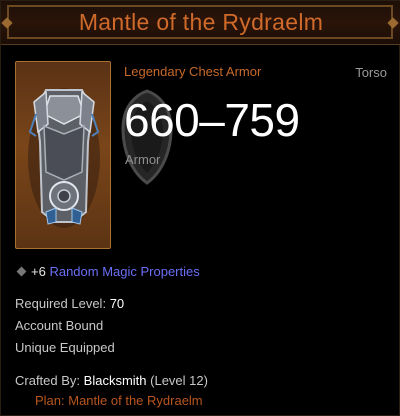  I want to click on required-level: Required Level: 70, so click(69, 303).